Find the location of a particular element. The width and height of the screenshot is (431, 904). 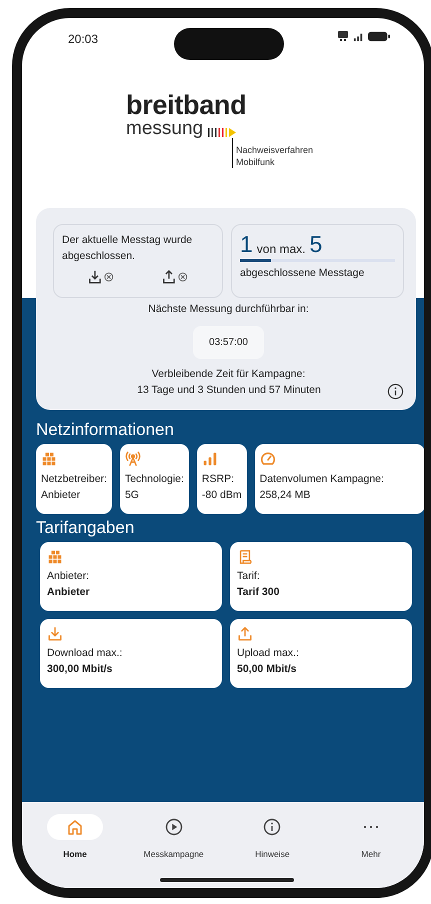

info-label: Netzbetreiber: is located at coordinates (74, 479).